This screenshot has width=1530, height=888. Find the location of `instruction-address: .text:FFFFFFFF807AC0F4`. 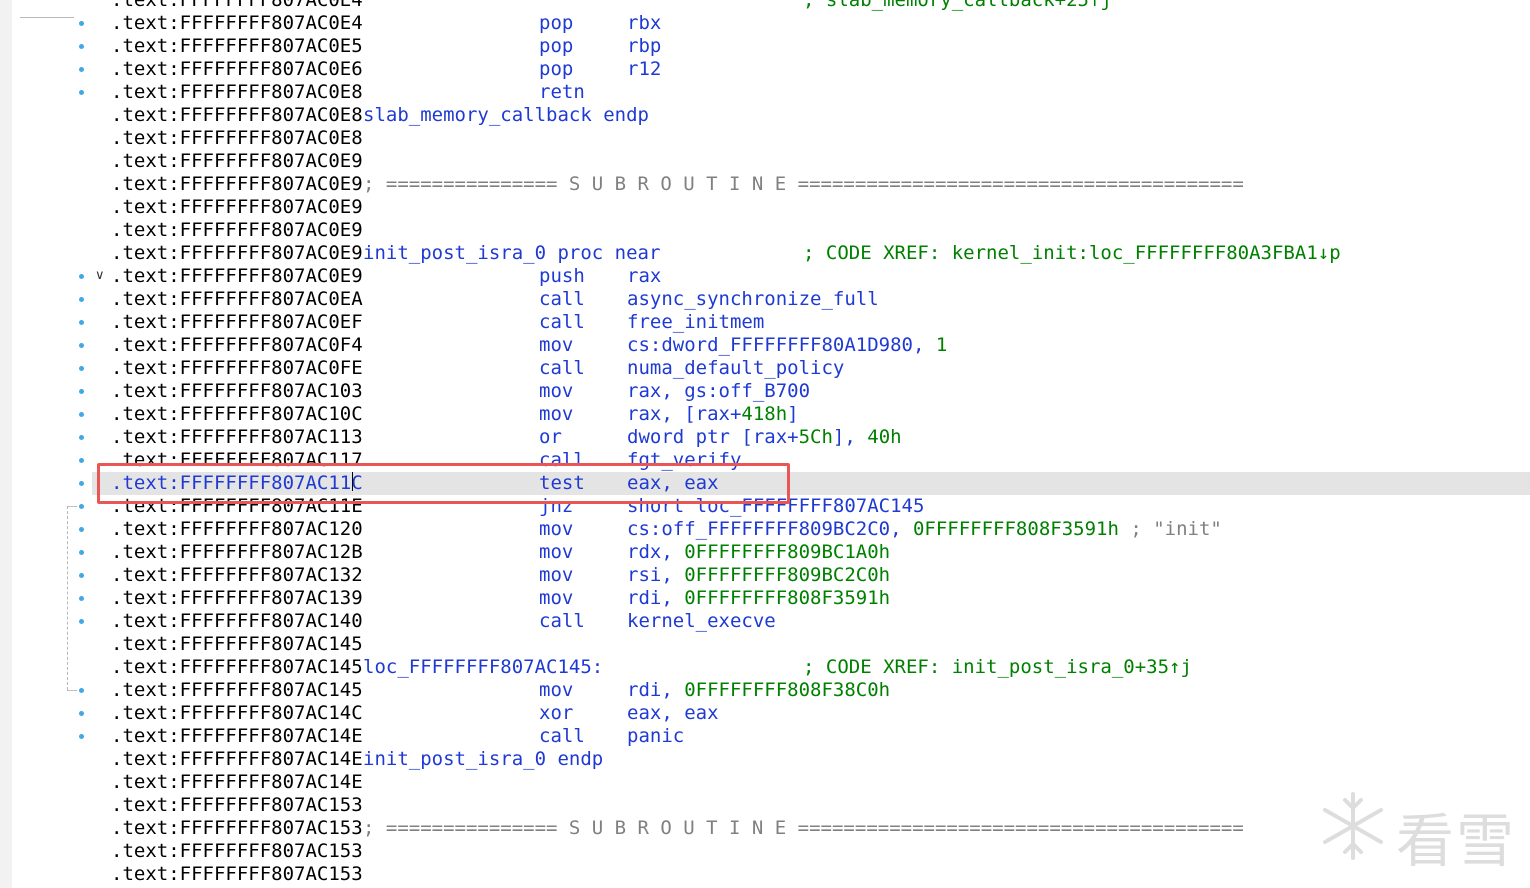

instruction-address: .text:FFFFFFFF807AC0F4 is located at coordinates (237, 345).